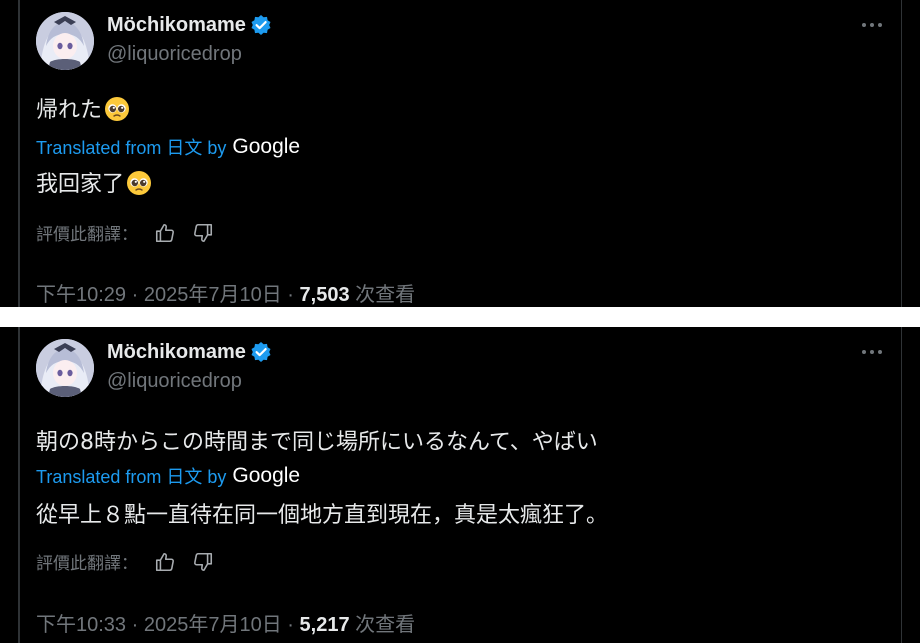  Describe the element at coordinates (460, 317) in the screenshot. I see `screenshot-separator` at that location.